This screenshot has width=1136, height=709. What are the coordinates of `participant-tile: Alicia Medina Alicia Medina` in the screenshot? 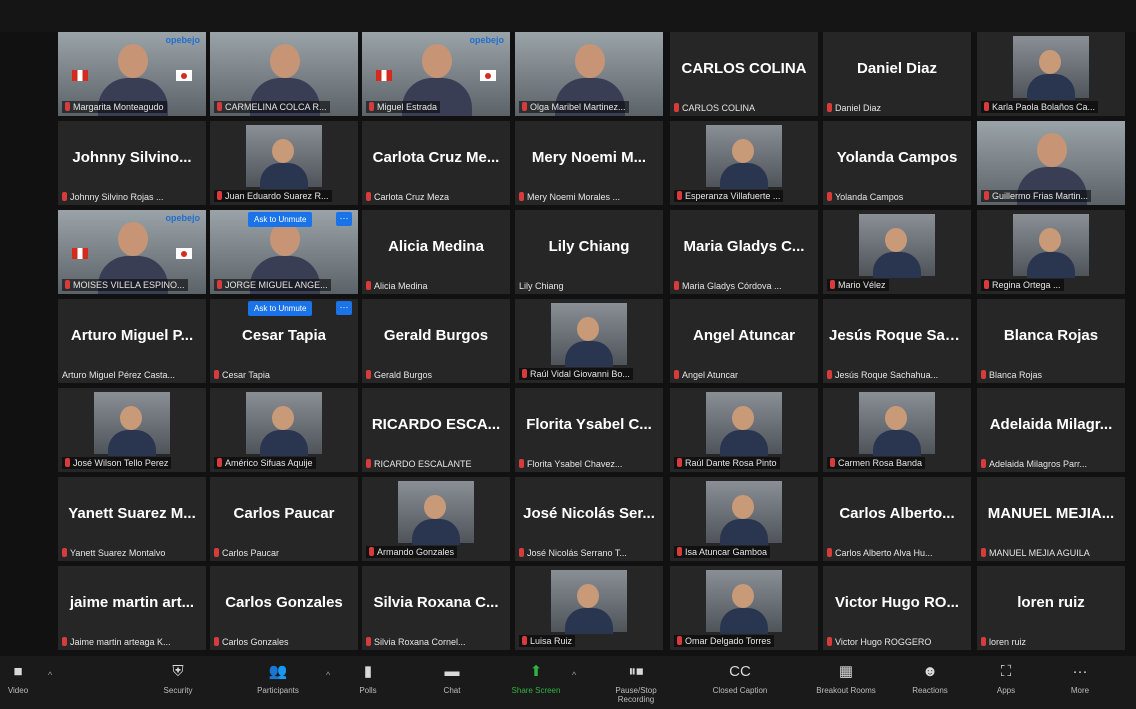 It's located at (436, 252).